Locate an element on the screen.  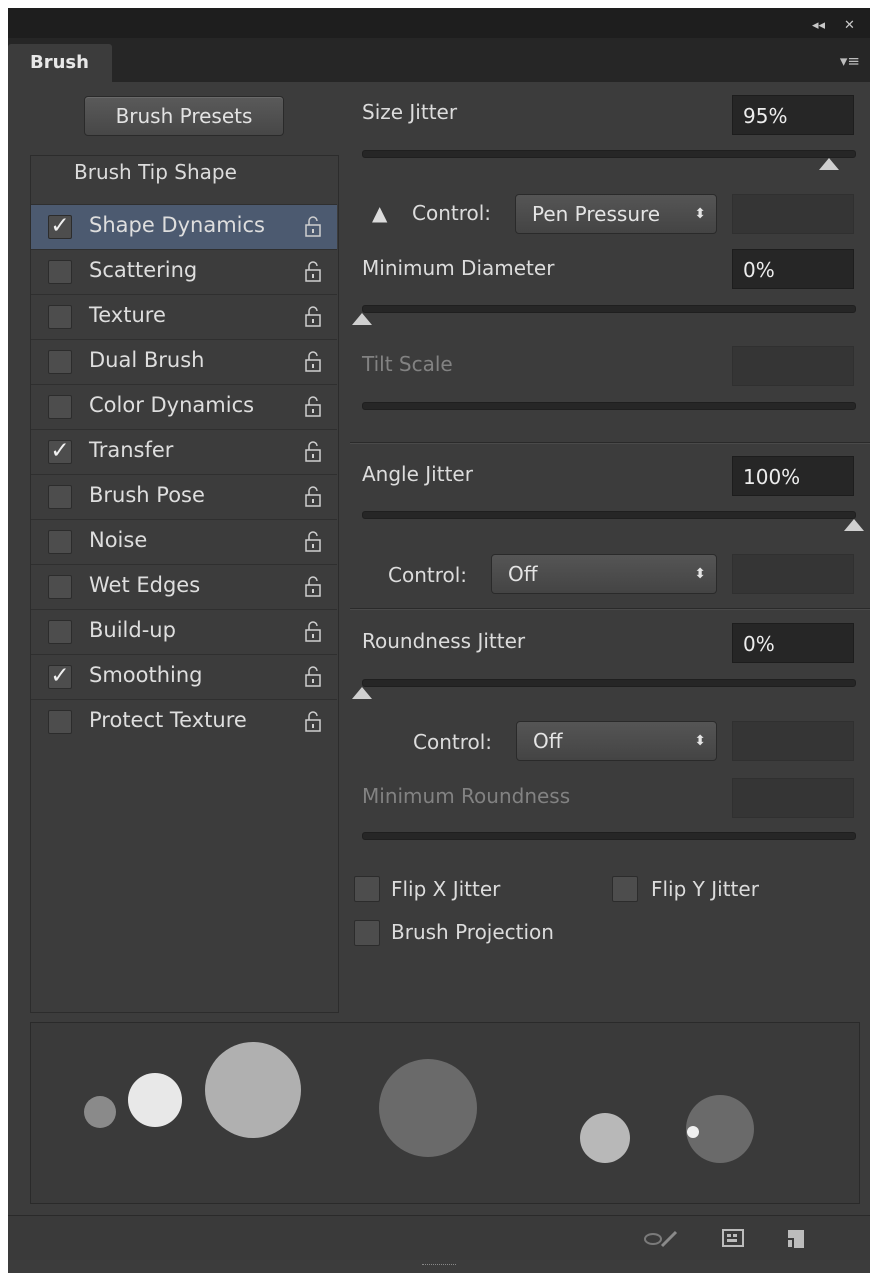
sidebar-item-label: Color Dynamics is located at coordinates (172, 405).